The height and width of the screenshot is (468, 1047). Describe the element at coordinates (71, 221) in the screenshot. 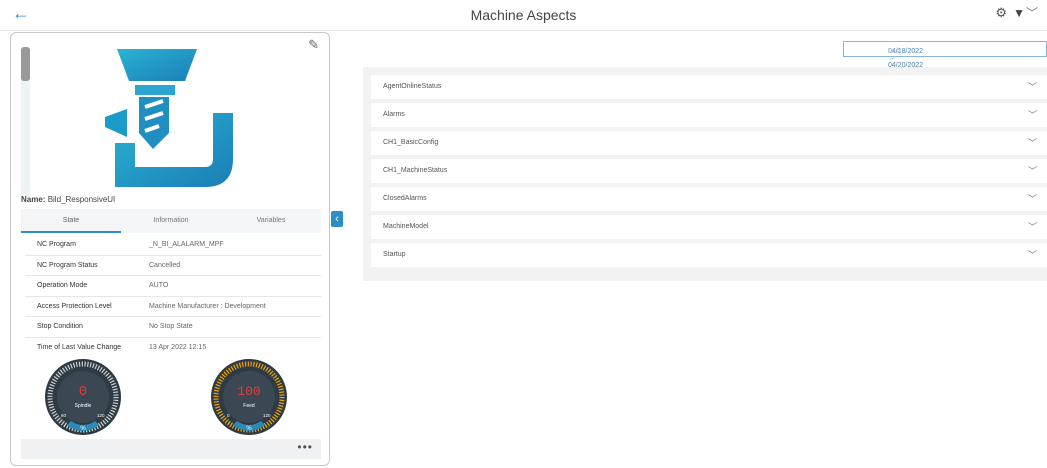

I see `tab-state: State` at that location.